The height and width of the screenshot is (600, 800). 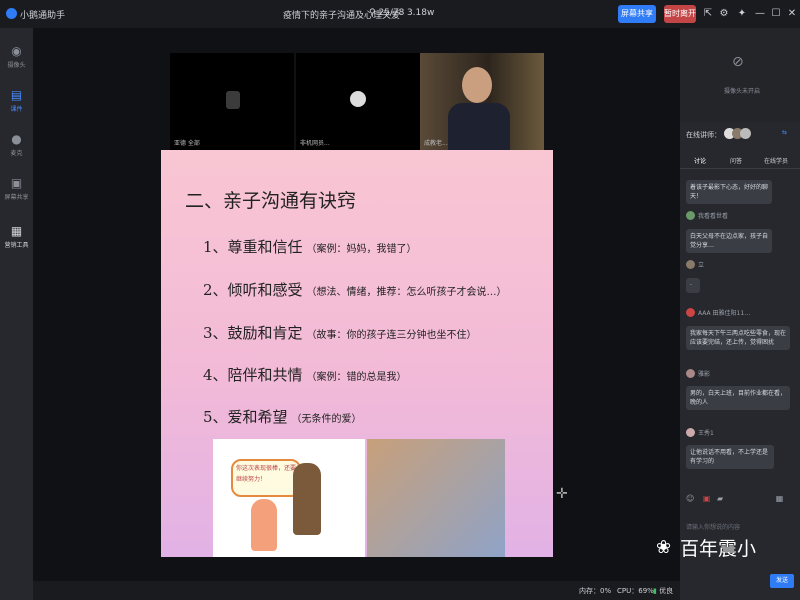 I want to click on slide-item-main: 3、鼓励和肯定, so click(x=253, y=333).